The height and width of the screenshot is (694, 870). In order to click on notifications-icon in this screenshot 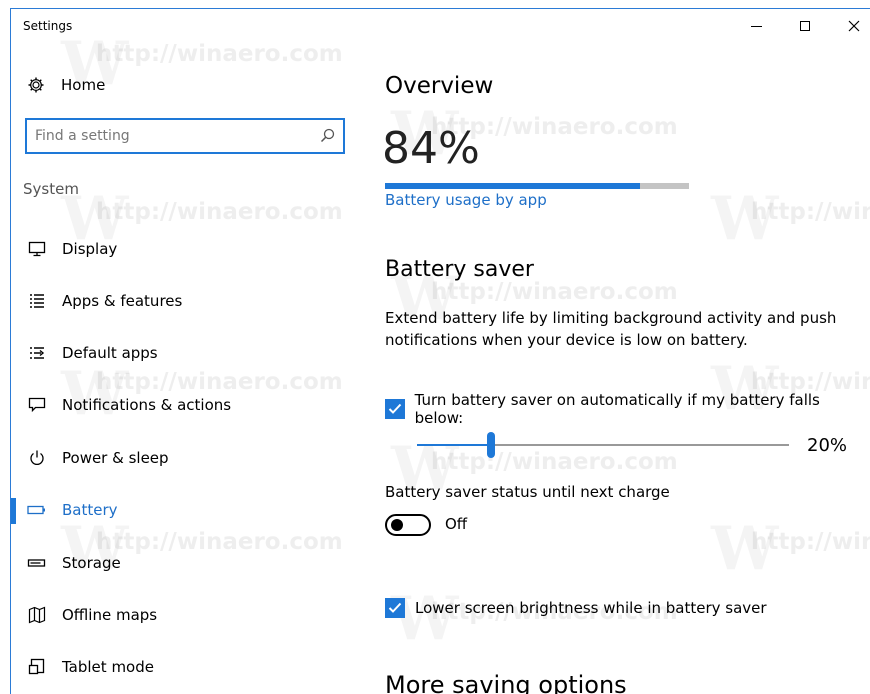, I will do `click(37, 405)`.